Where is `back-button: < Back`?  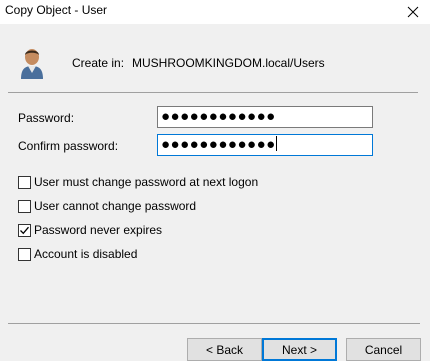 back-button: < Back is located at coordinates (224, 349).